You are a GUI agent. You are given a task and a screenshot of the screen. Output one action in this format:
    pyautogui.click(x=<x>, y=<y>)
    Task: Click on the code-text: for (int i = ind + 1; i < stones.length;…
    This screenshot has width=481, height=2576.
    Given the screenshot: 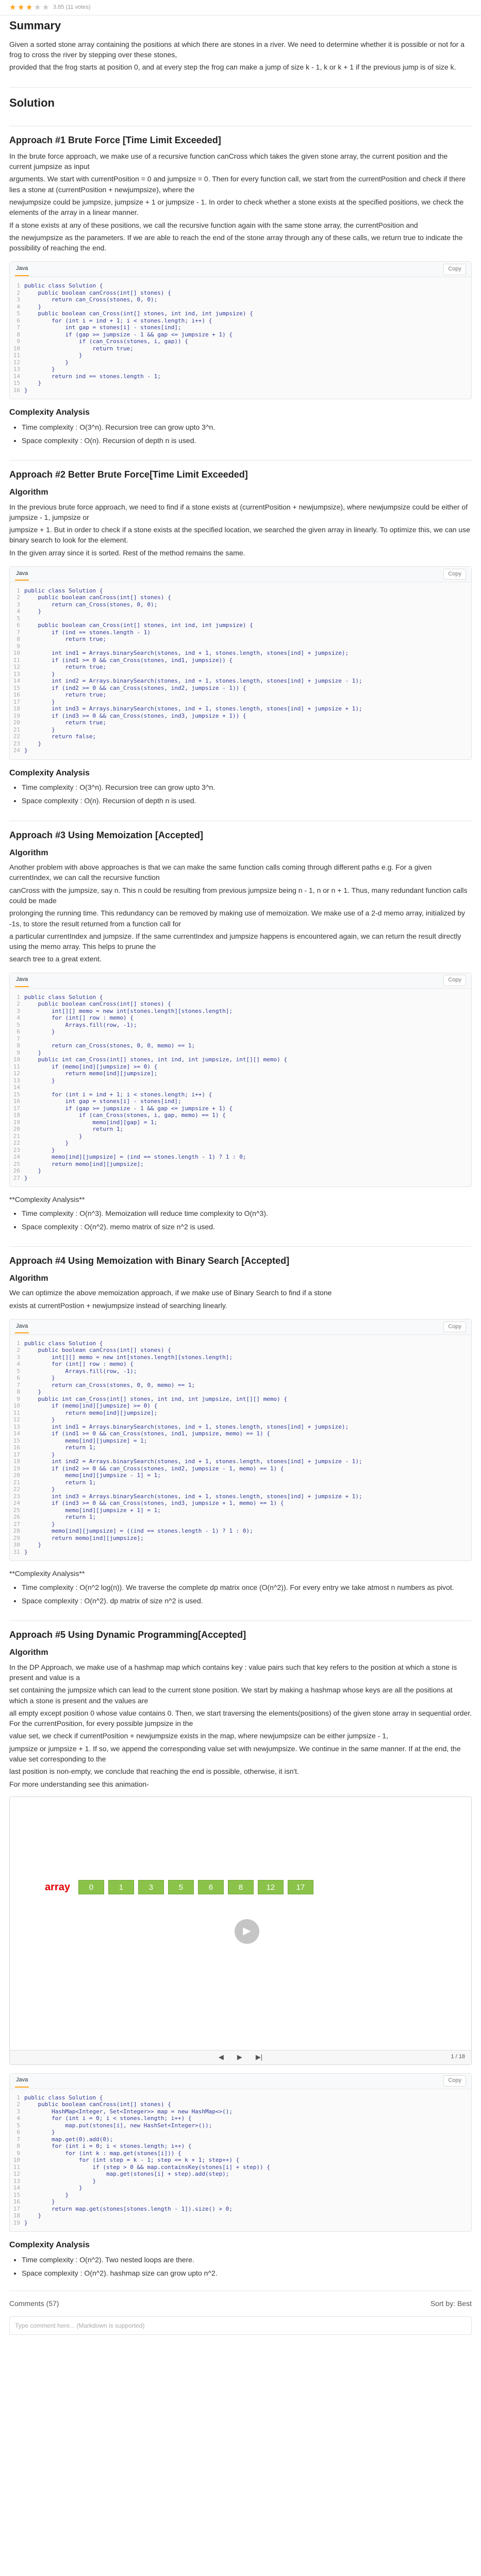 What is the action you would take?
    pyautogui.click(x=118, y=1094)
    